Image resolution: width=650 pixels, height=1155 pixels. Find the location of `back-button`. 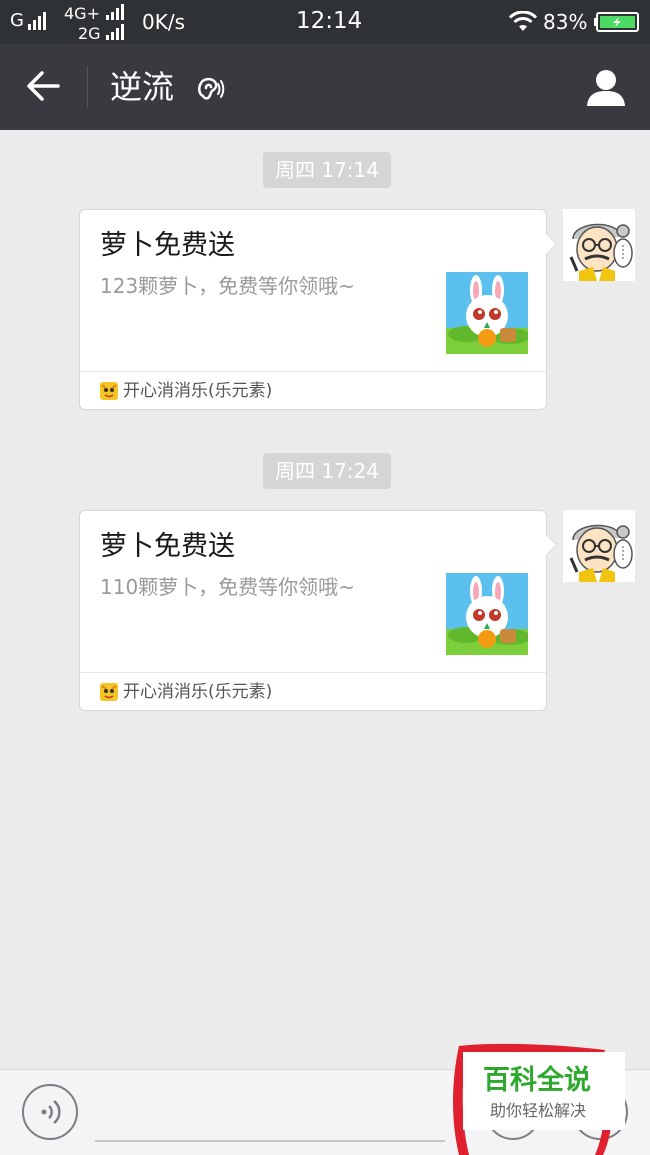

back-button is located at coordinates (44, 86).